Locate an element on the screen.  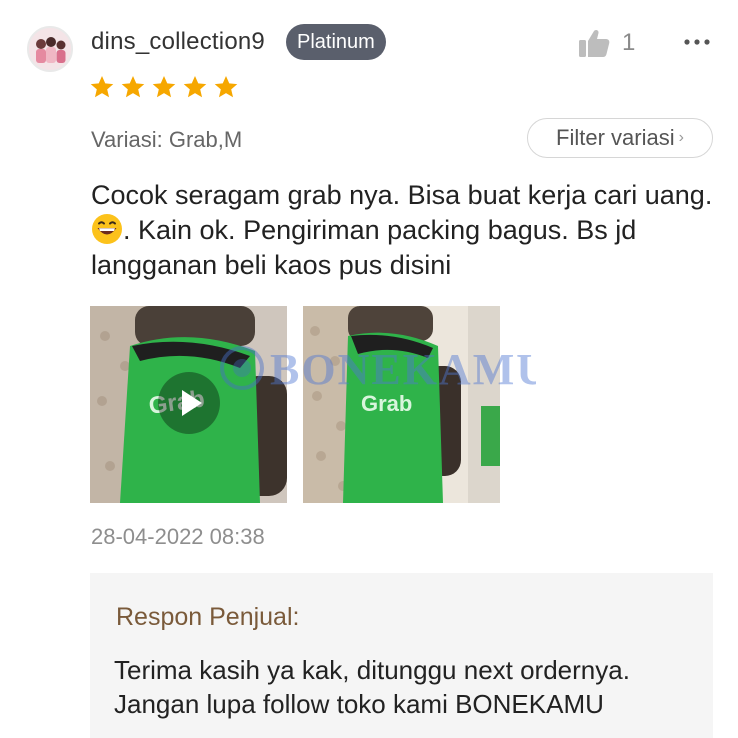
seller-response-title: Respon Penjual: is located at coordinates (208, 617).